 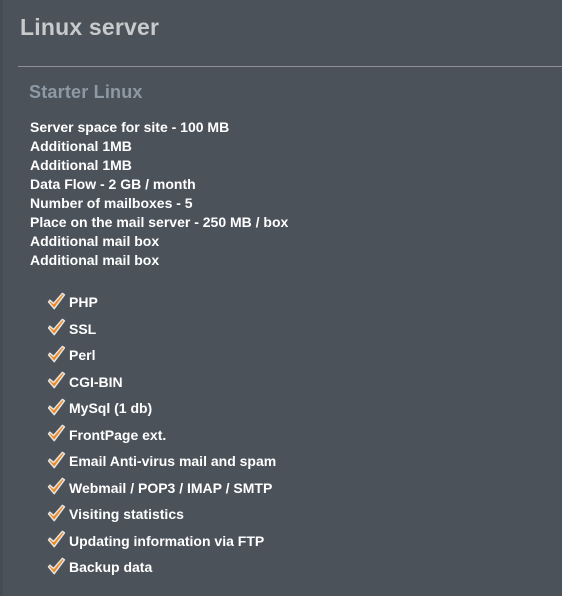 I want to click on spec-line: Place on the mail server - 250 MB / box, so click(x=159, y=222).